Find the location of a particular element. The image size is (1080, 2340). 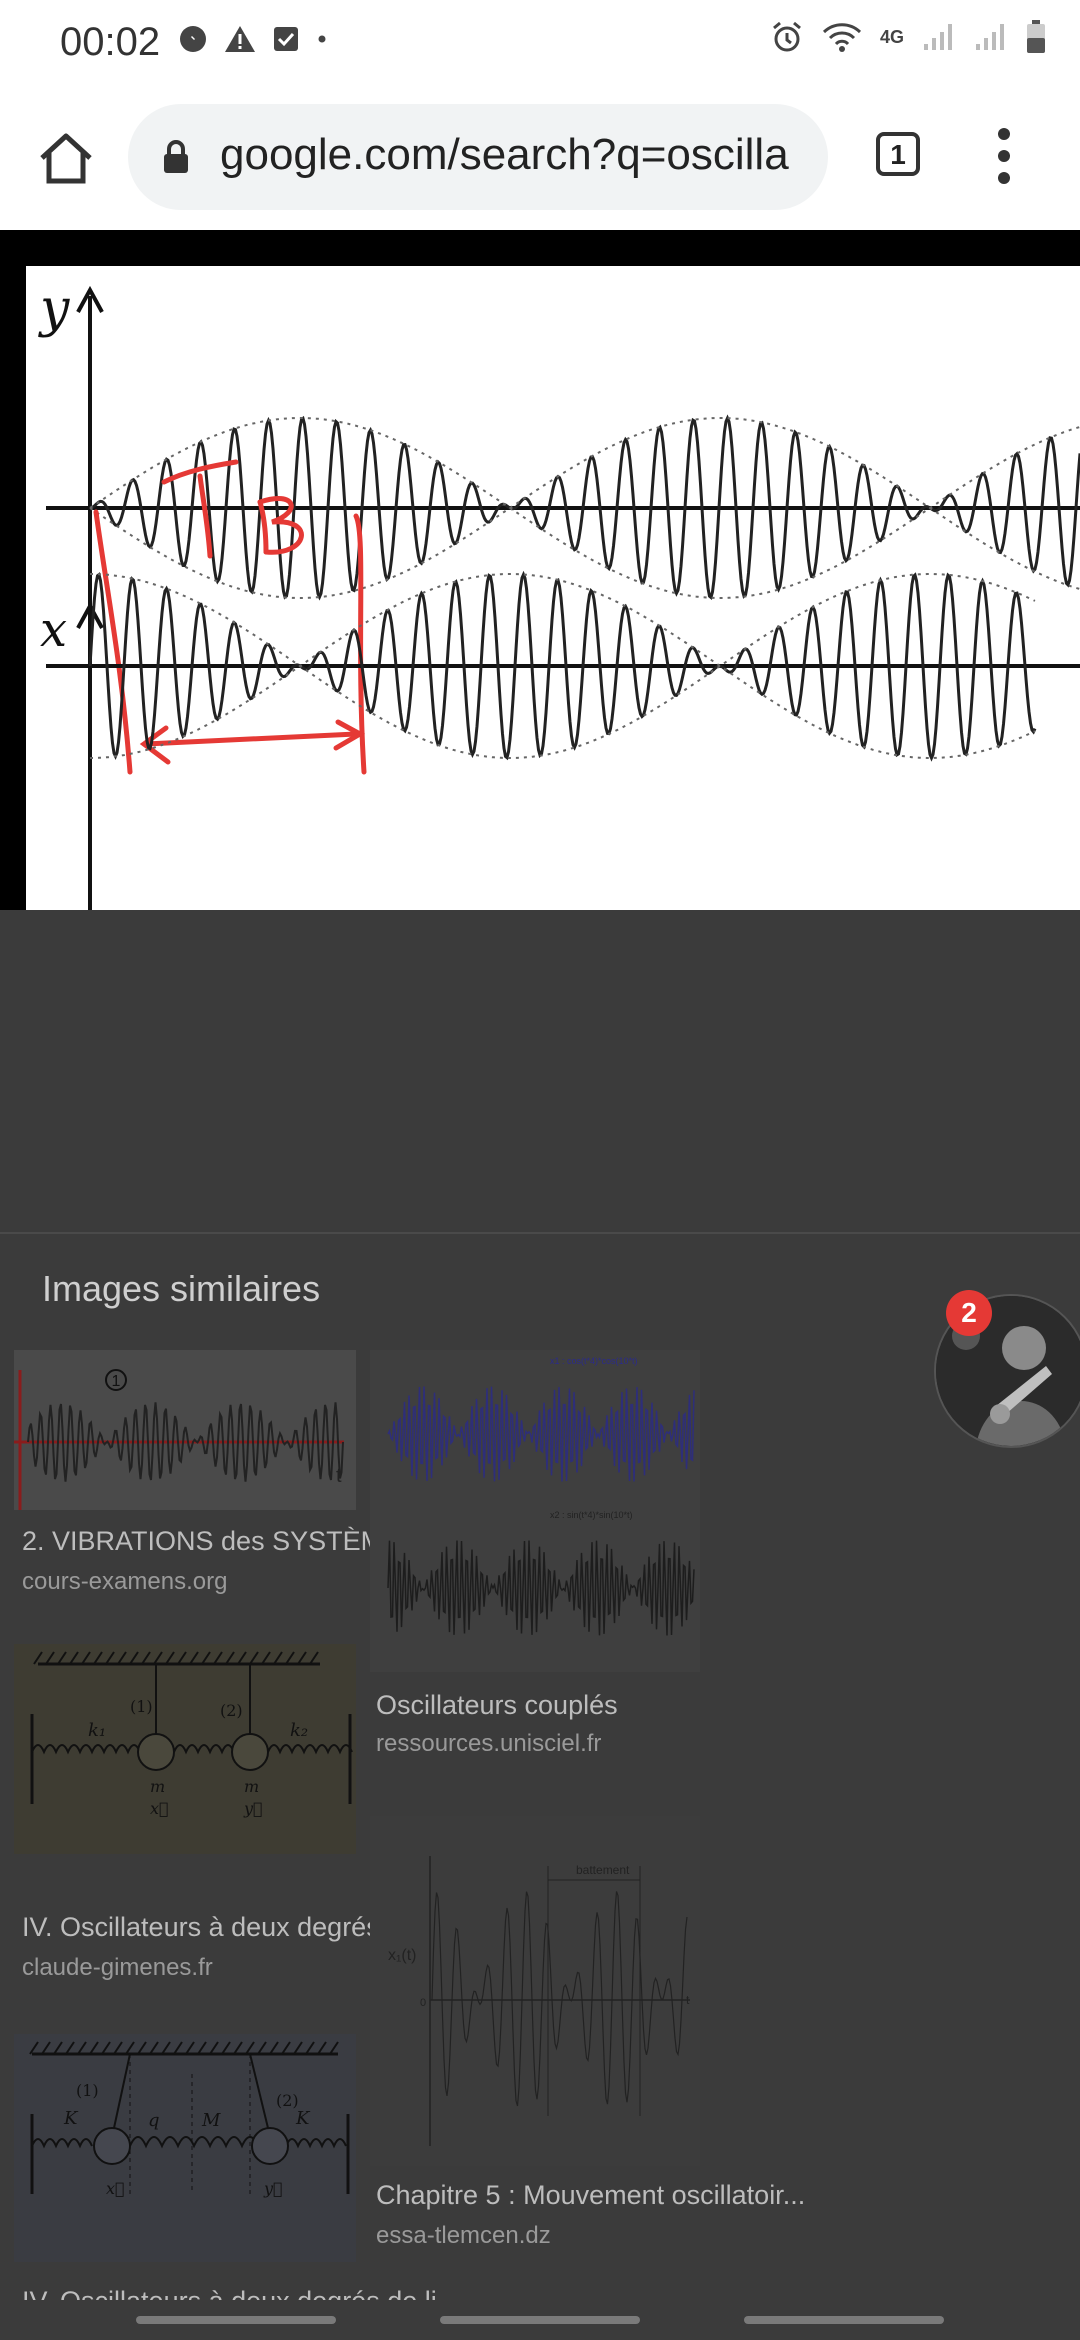

notification-icons is located at coordinates (253, 39).